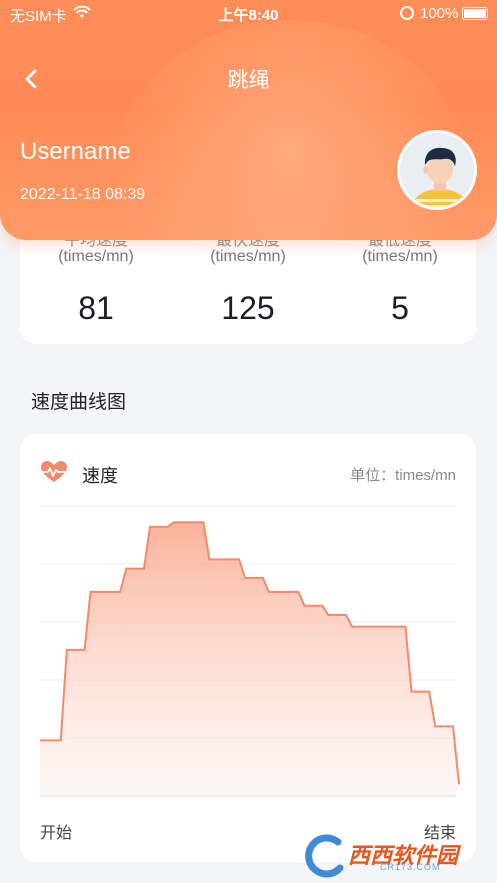  Describe the element at coordinates (100, 476) in the screenshot. I see `chart-title: 速度` at that location.